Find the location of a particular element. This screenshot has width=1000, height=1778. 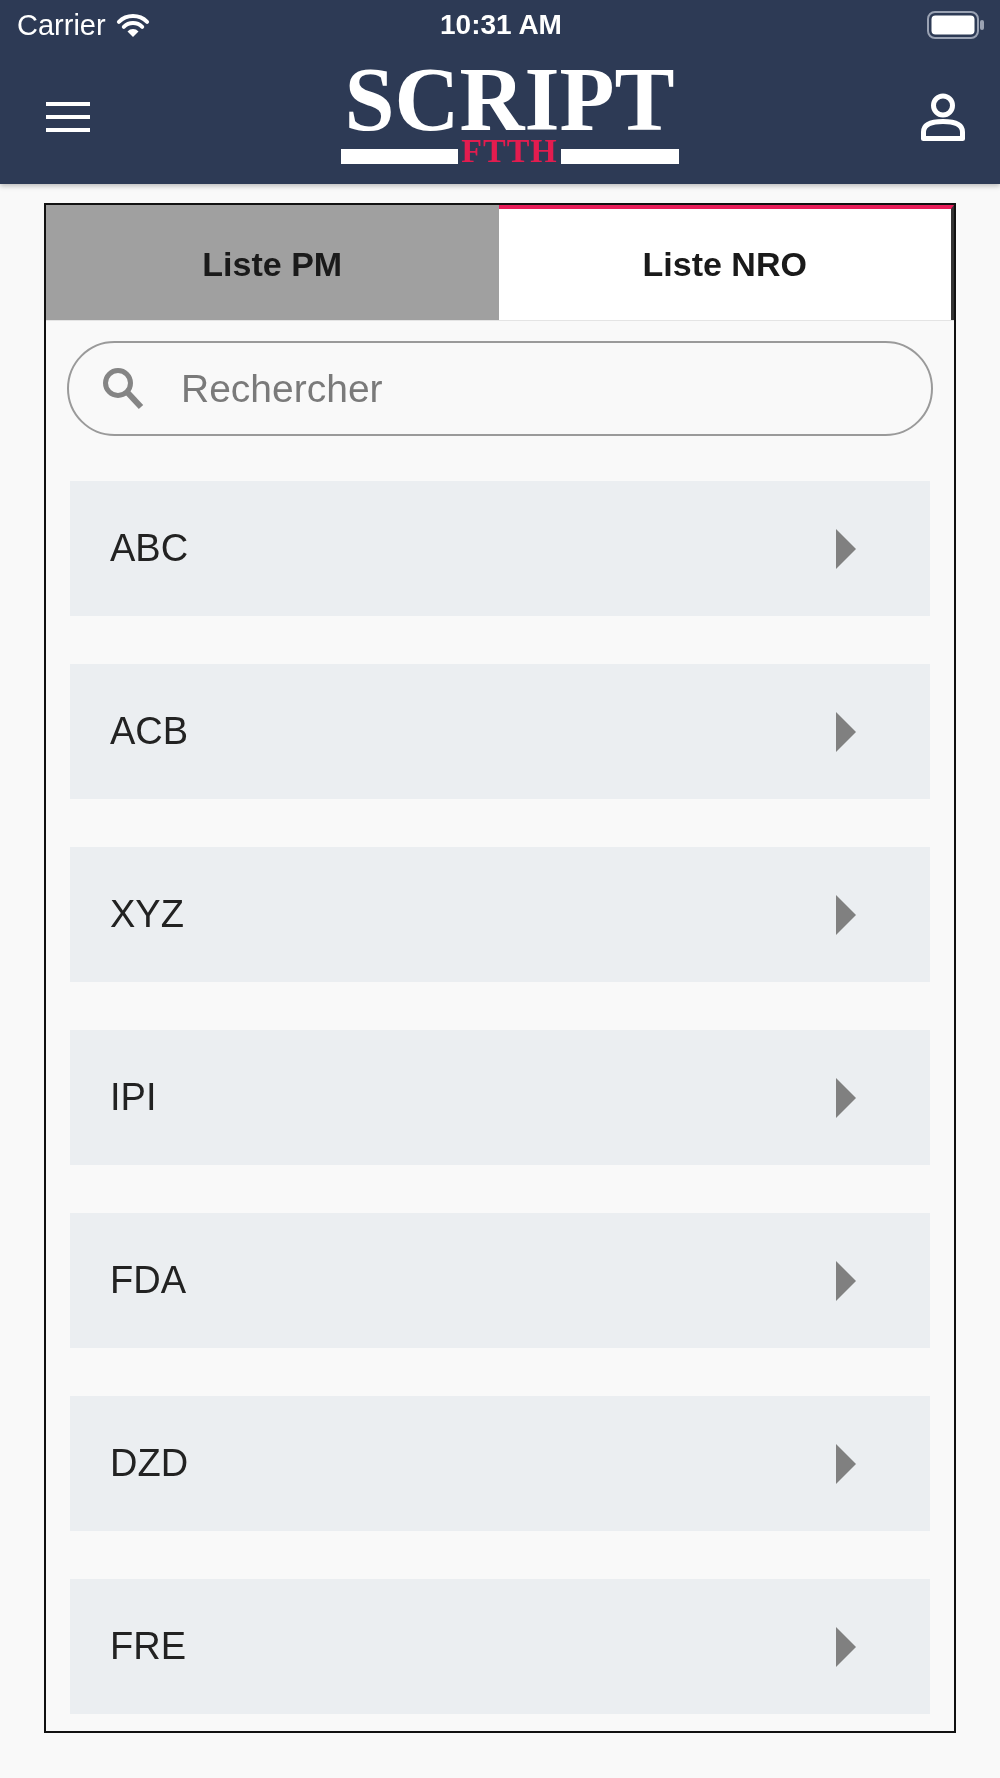

carrier-label: Carrier is located at coordinates (61, 25).